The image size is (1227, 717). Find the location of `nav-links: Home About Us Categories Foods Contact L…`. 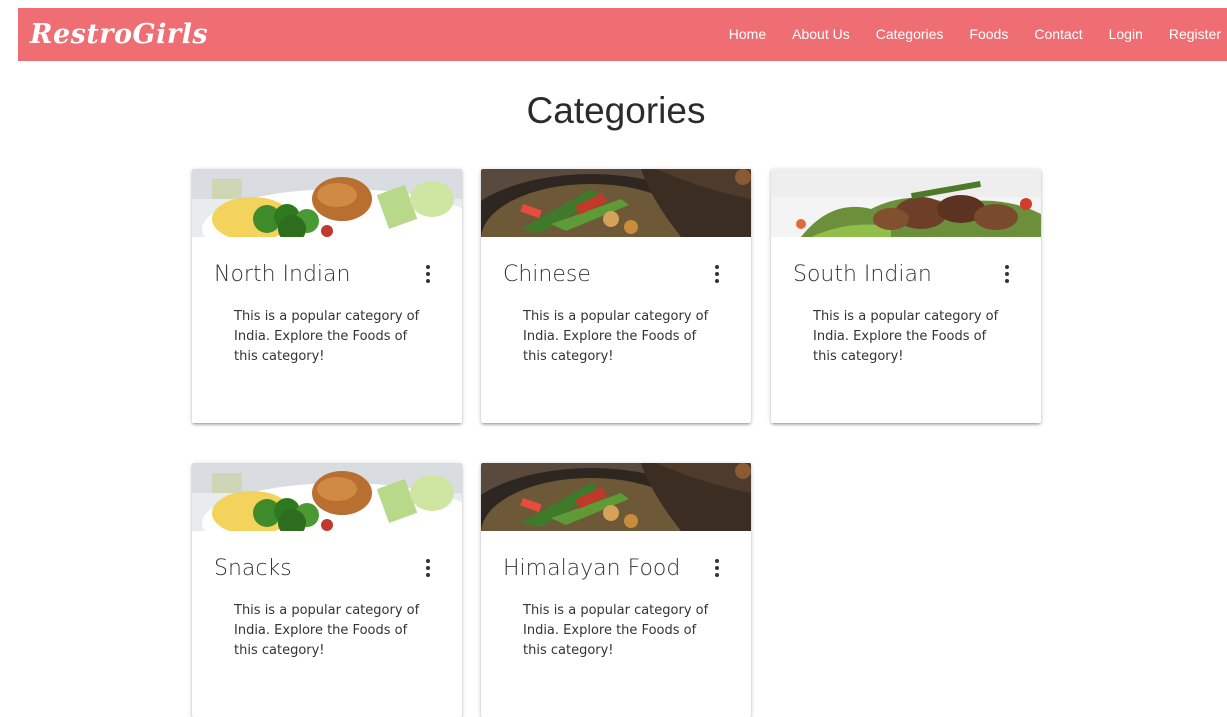

nav-links: Home About Us Categories Foods Contact L… is located at coordinates (971, 34).